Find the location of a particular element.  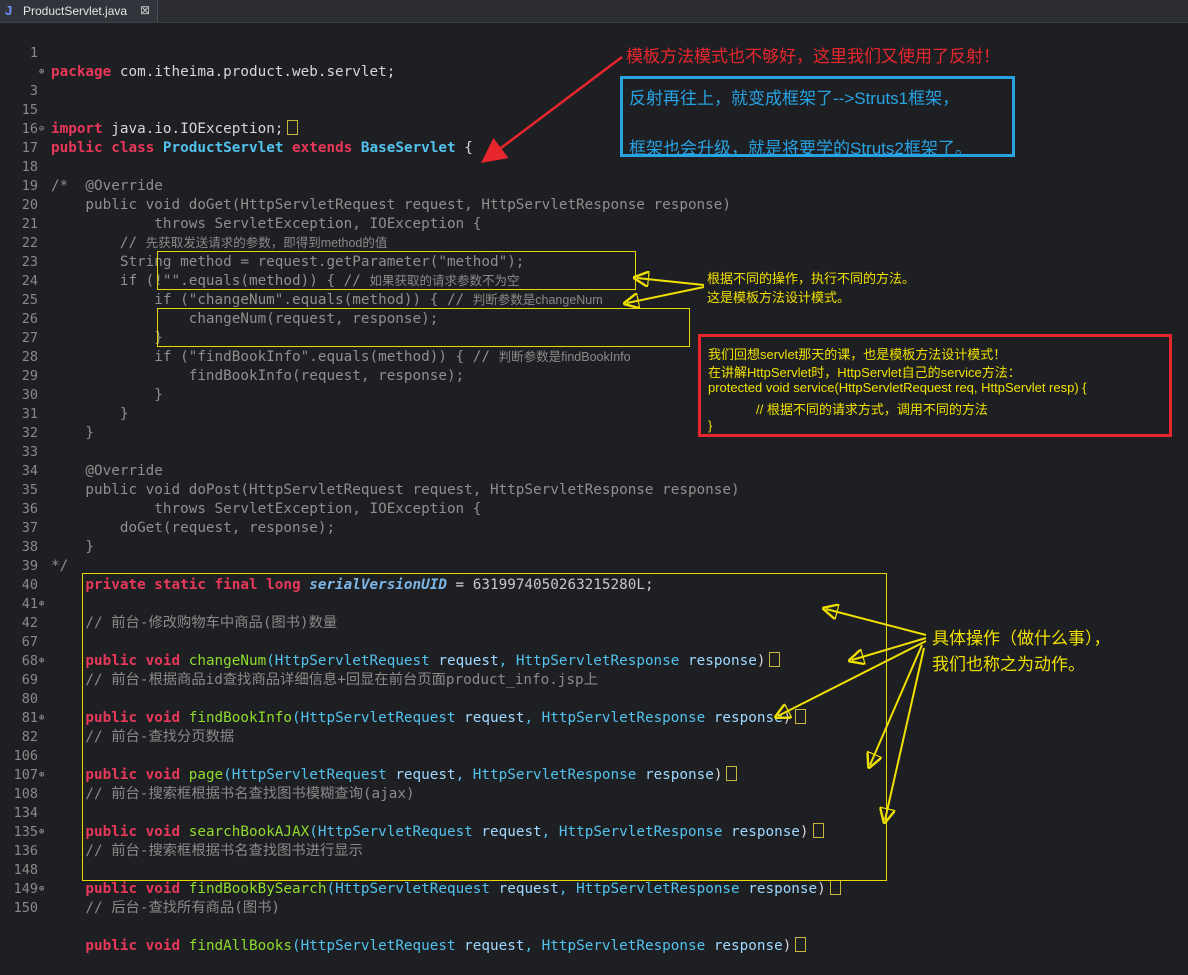

code-text: ) is located at coordinates (787, 946).